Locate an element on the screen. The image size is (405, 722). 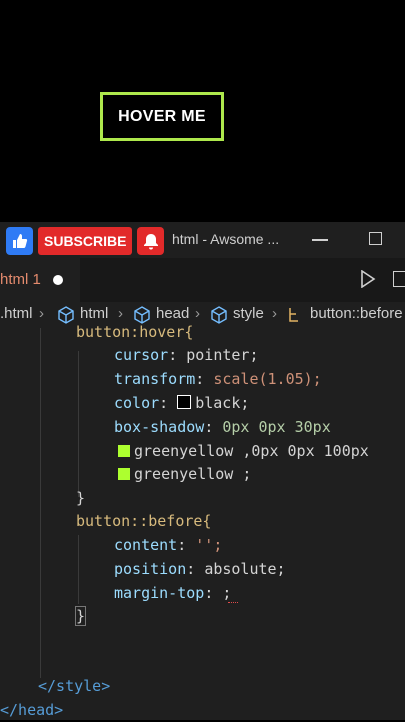
run-icon is located at coordinates (368, 279).